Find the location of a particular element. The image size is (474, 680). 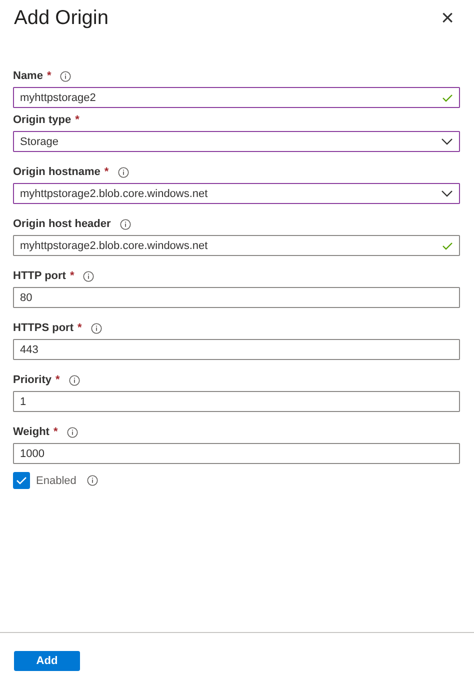

field-label: HTTPS port is located at coordinates (43, 328).